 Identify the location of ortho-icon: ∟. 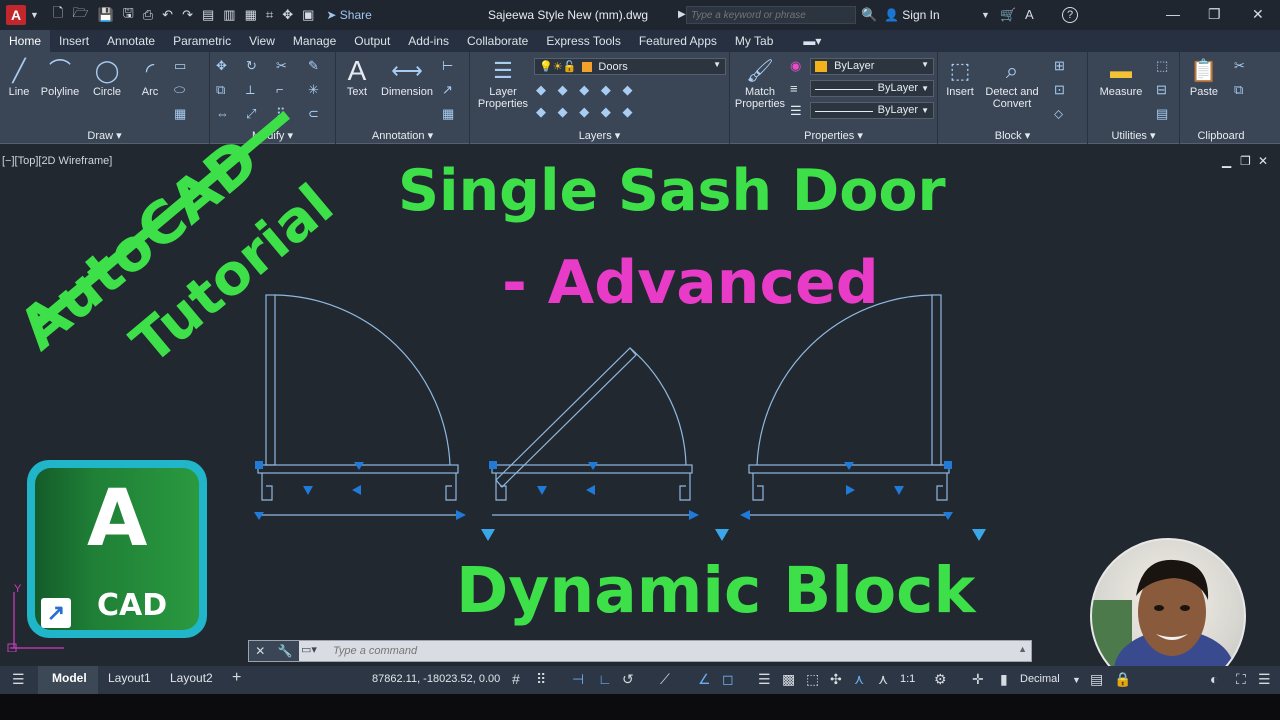
(605, 679).